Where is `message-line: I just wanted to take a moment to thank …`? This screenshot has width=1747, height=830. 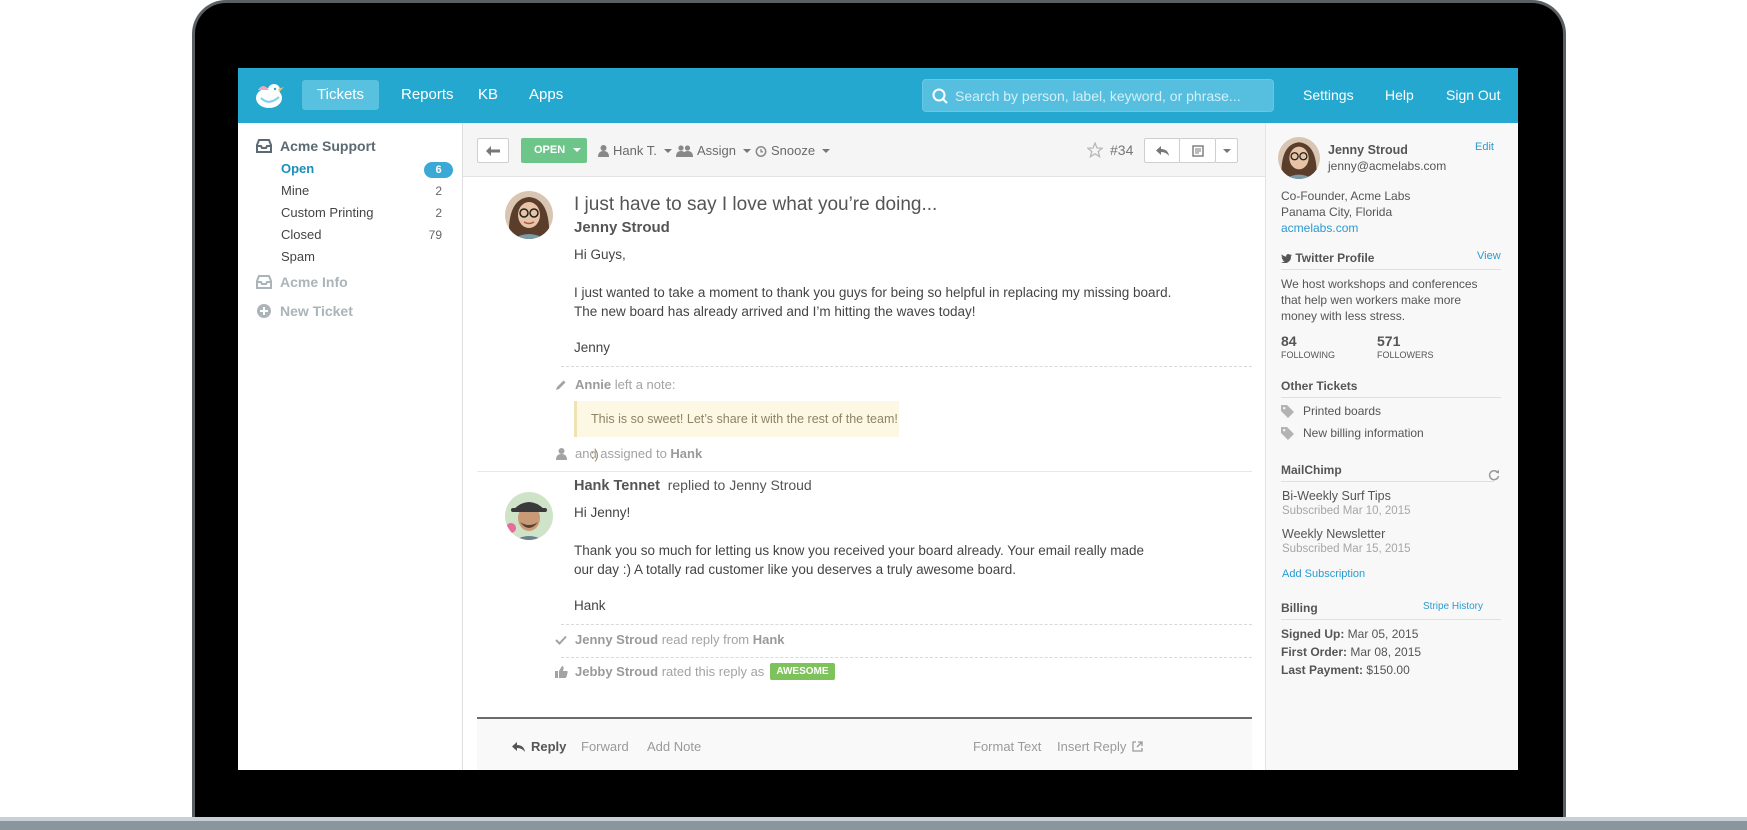 message-line: I just wanted to take a moment to thank … is located at coordinates (873, 292).